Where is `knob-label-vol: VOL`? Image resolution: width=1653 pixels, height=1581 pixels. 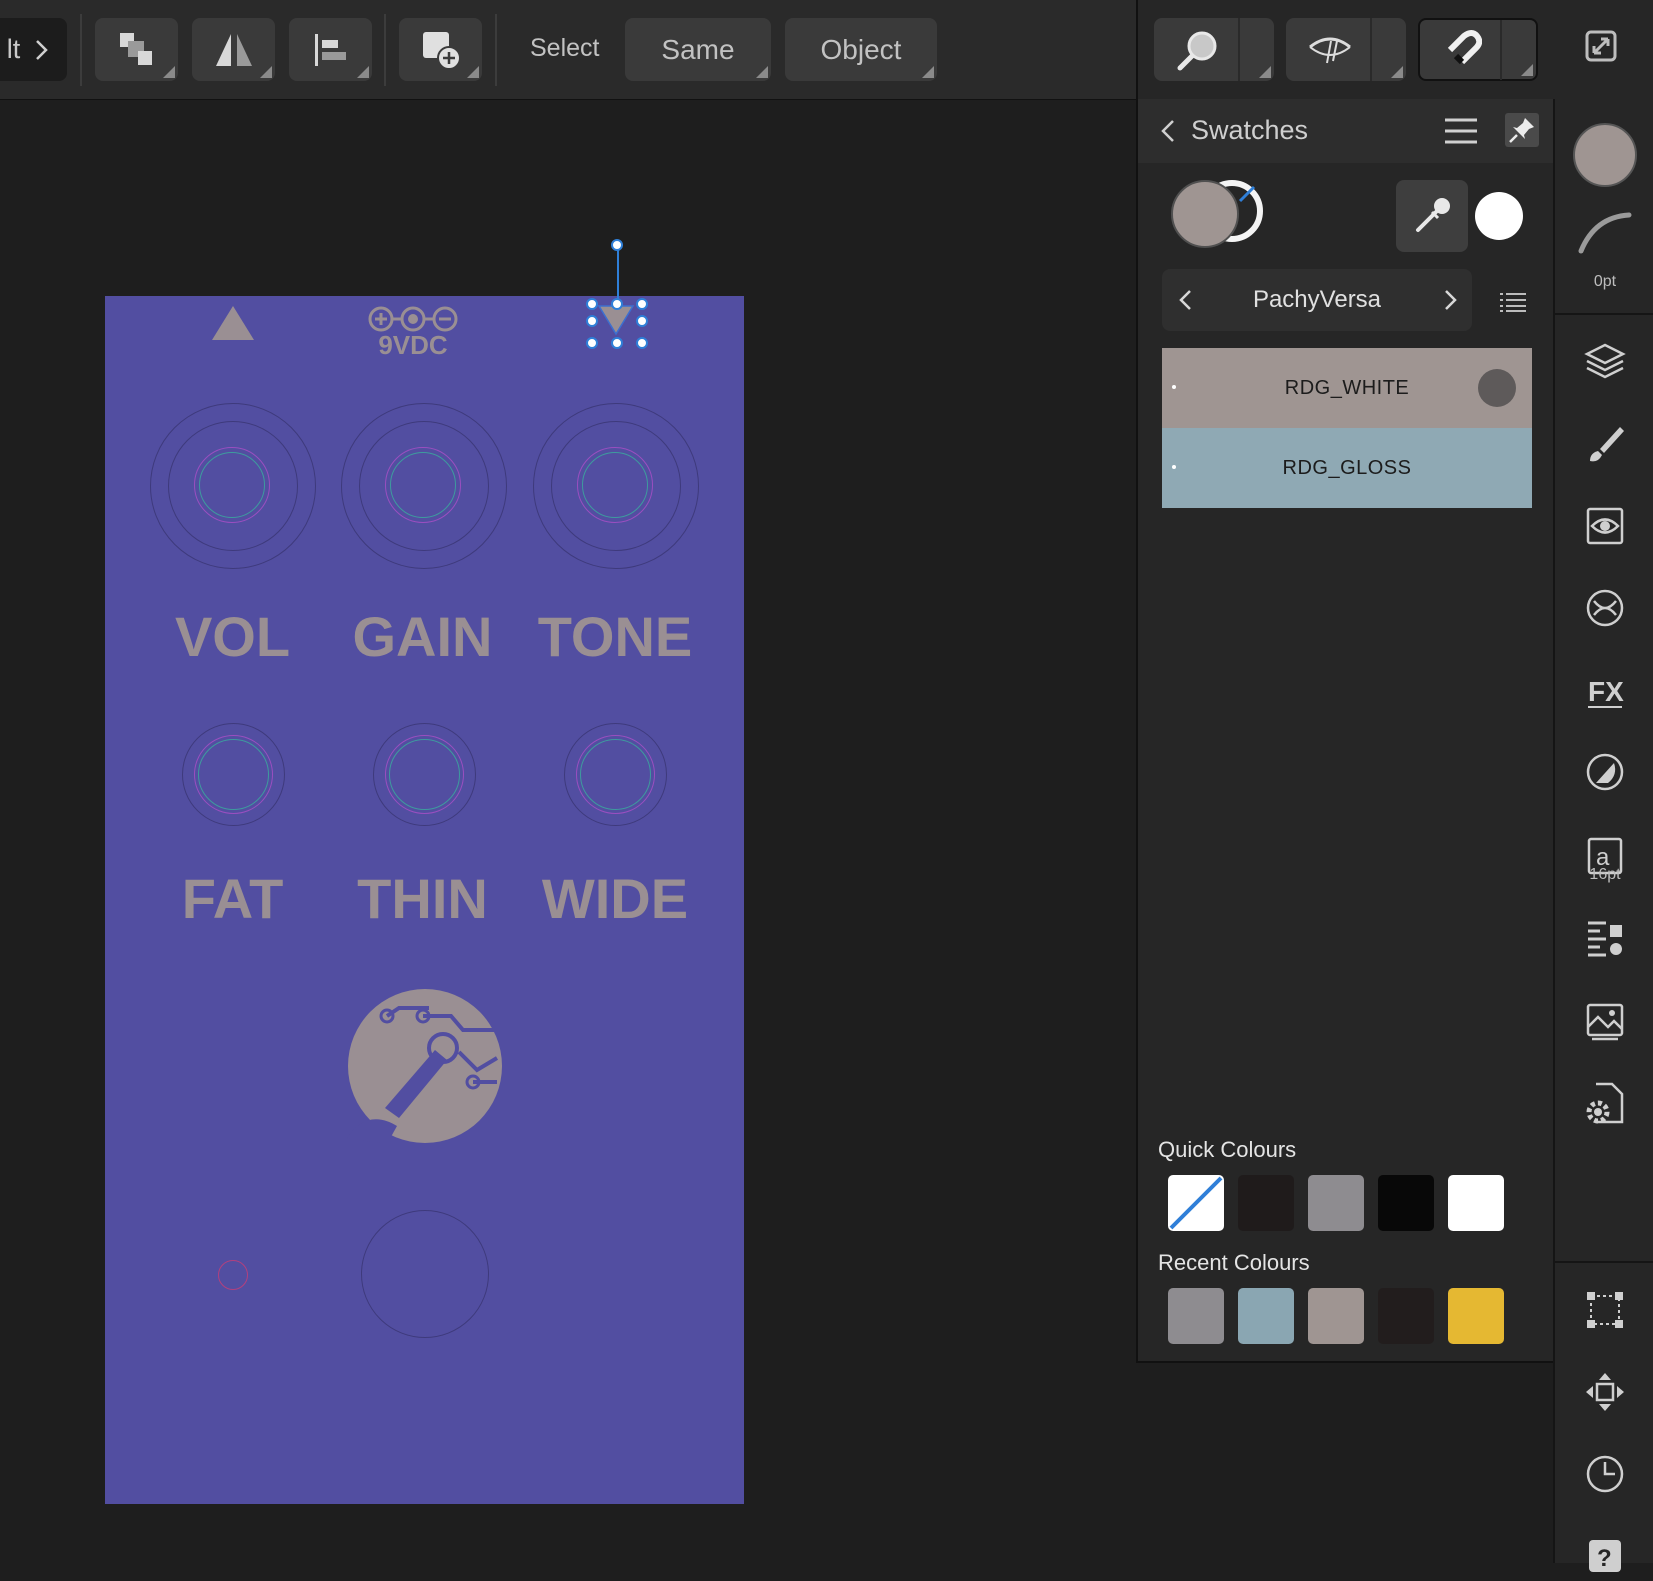
knob-label-vol: VOL is located at coordinates (232, 636).